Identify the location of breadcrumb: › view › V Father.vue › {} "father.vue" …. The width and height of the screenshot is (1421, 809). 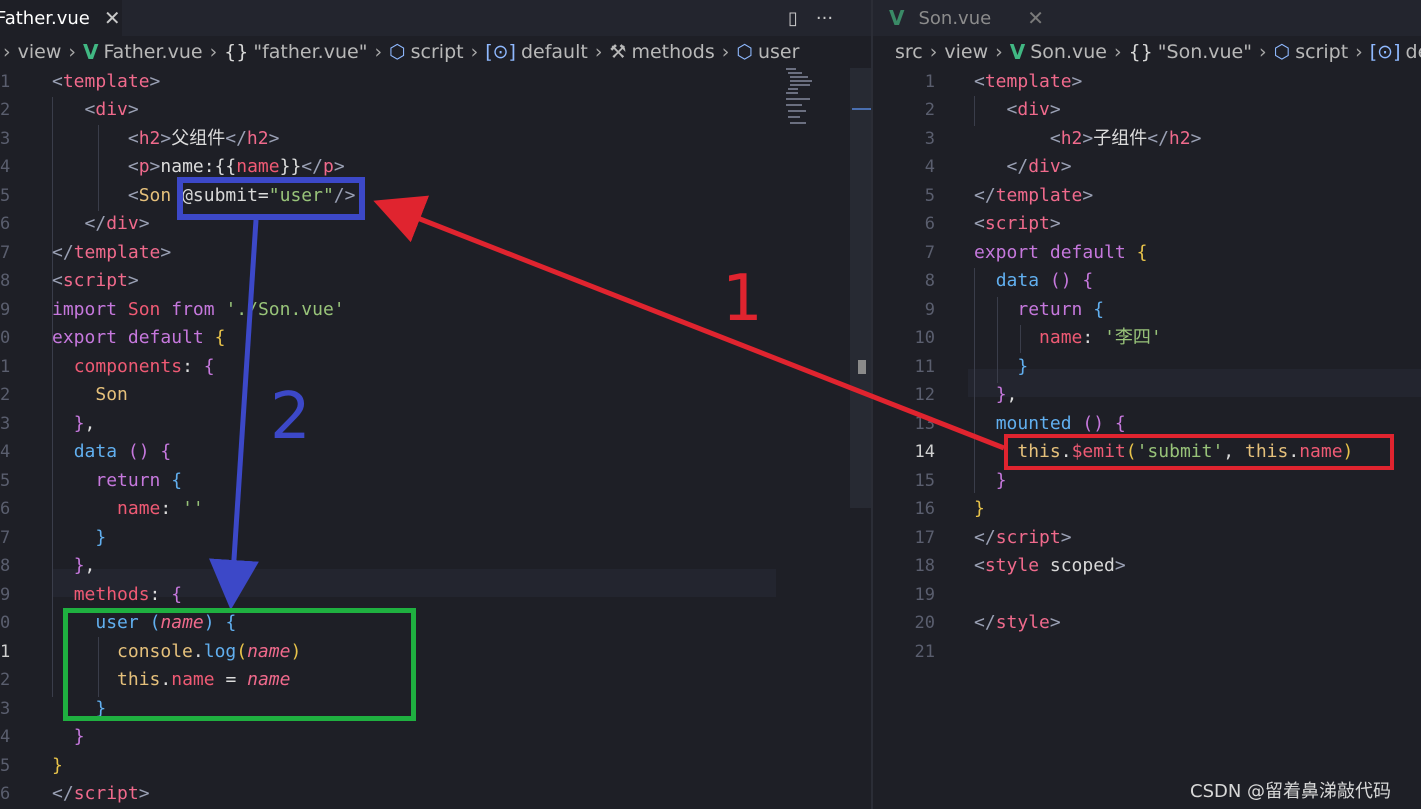
(399, 52).